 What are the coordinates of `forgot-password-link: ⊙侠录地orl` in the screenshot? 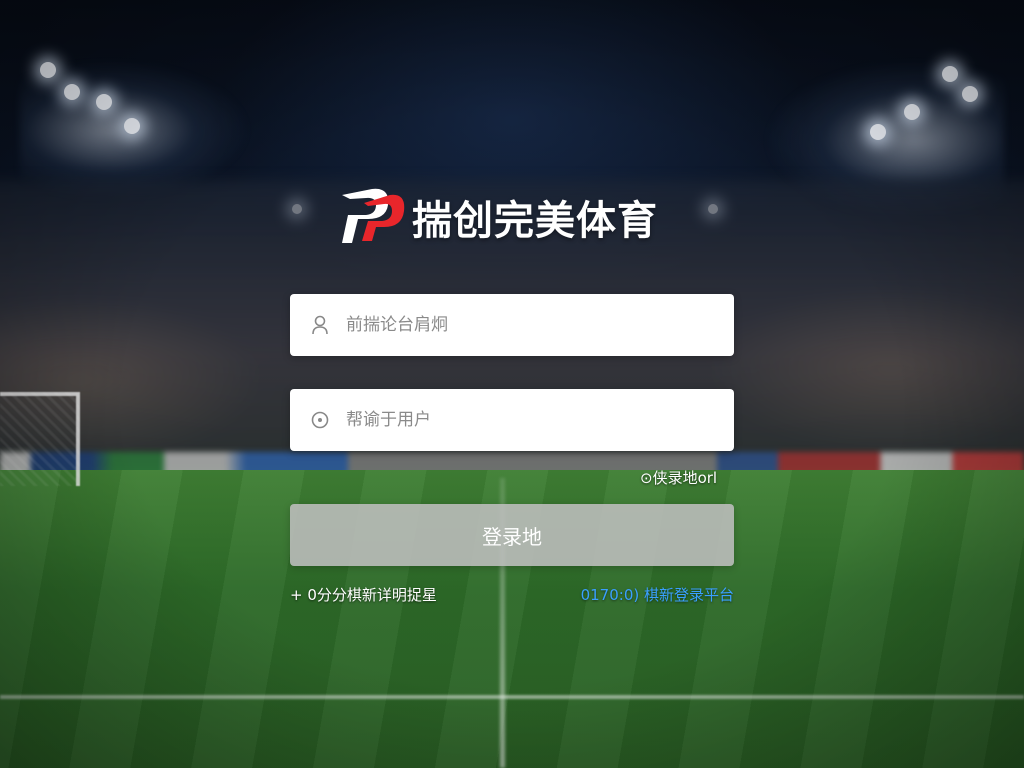 It's located at (678, 477).